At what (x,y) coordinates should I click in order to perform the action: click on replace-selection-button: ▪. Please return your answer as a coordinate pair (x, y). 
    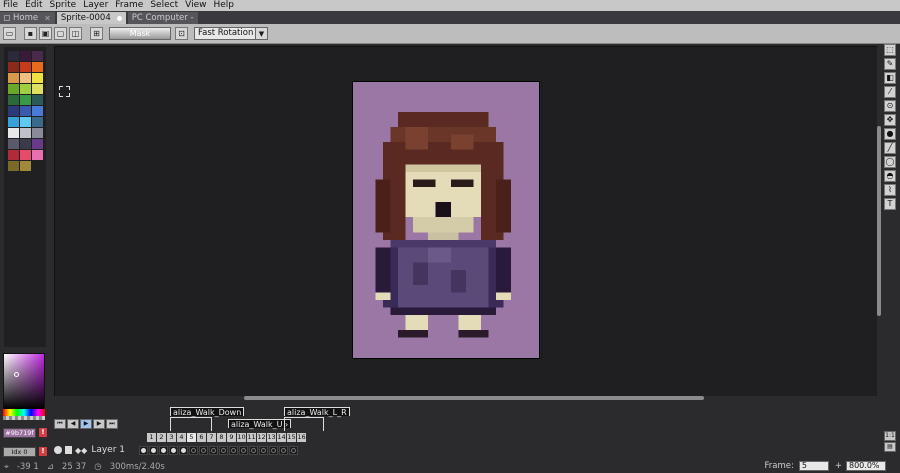
    Looking at the image, I should click on (30, 33).